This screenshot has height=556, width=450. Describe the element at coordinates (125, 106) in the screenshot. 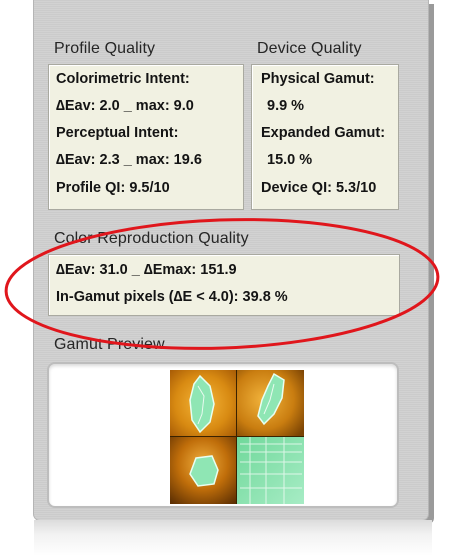

I see `profile-line-colorimetric-deltae: ∆Eav: 2.0 _ max: 9.0` at that location.